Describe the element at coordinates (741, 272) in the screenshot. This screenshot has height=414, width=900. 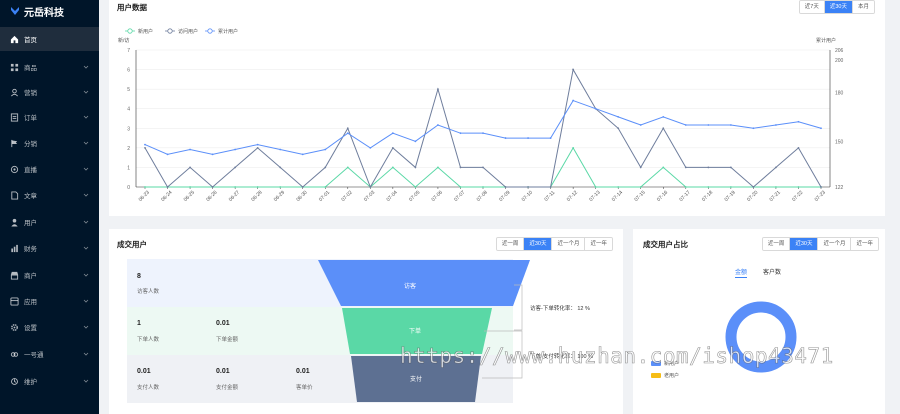
I see `ratio-tab-amount: 金额` at that location.